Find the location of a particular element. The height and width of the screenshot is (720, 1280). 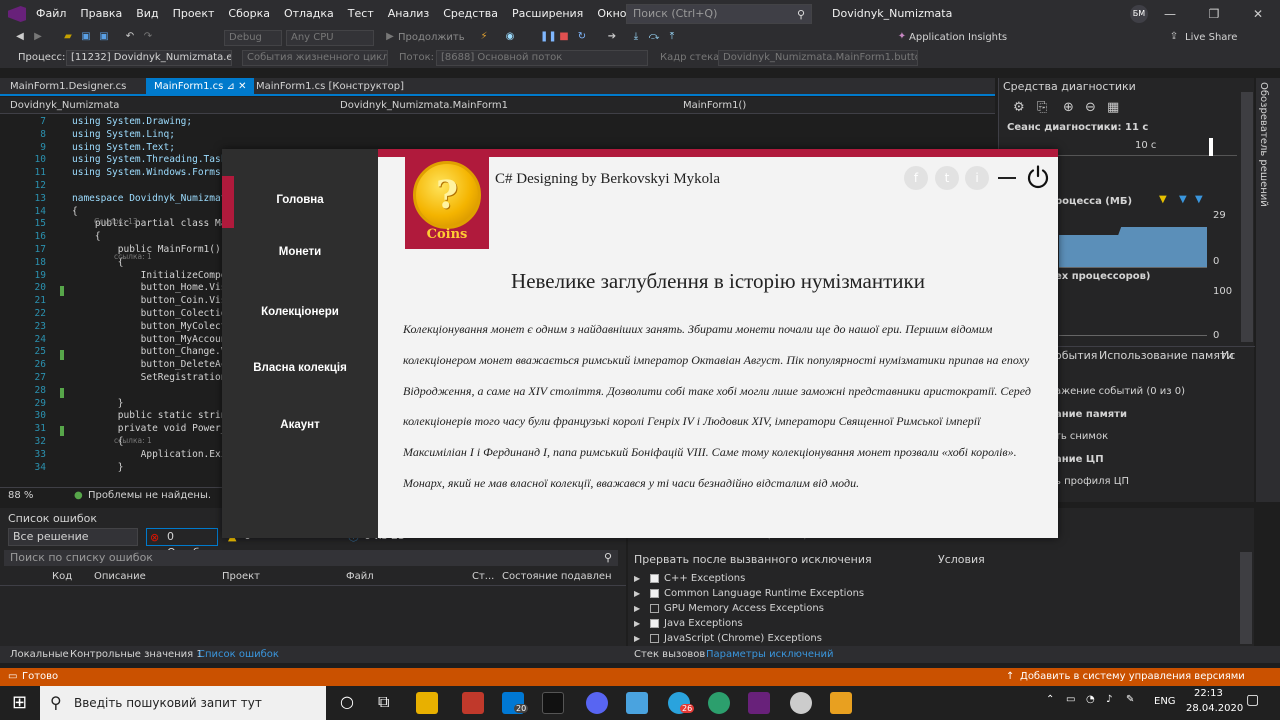

export-icon: ⎘ is located at coordinates (1042, 107).